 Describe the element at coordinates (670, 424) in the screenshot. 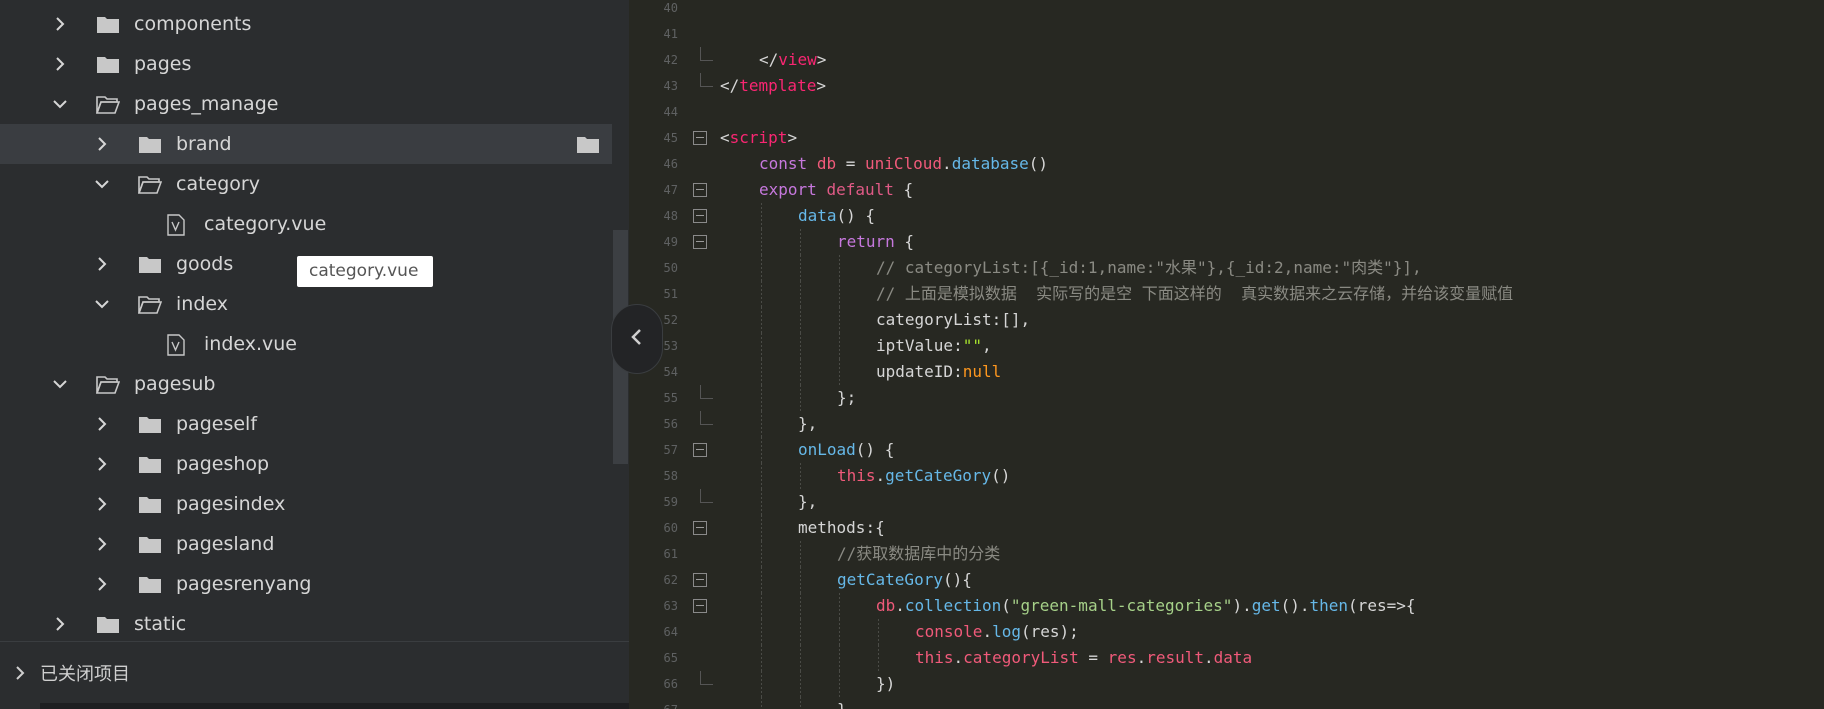

I see `line-number: 56` at that location.